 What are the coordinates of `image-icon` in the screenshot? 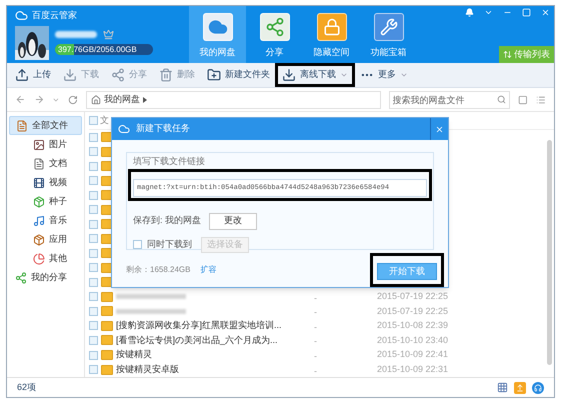 It's located at (39, 144).